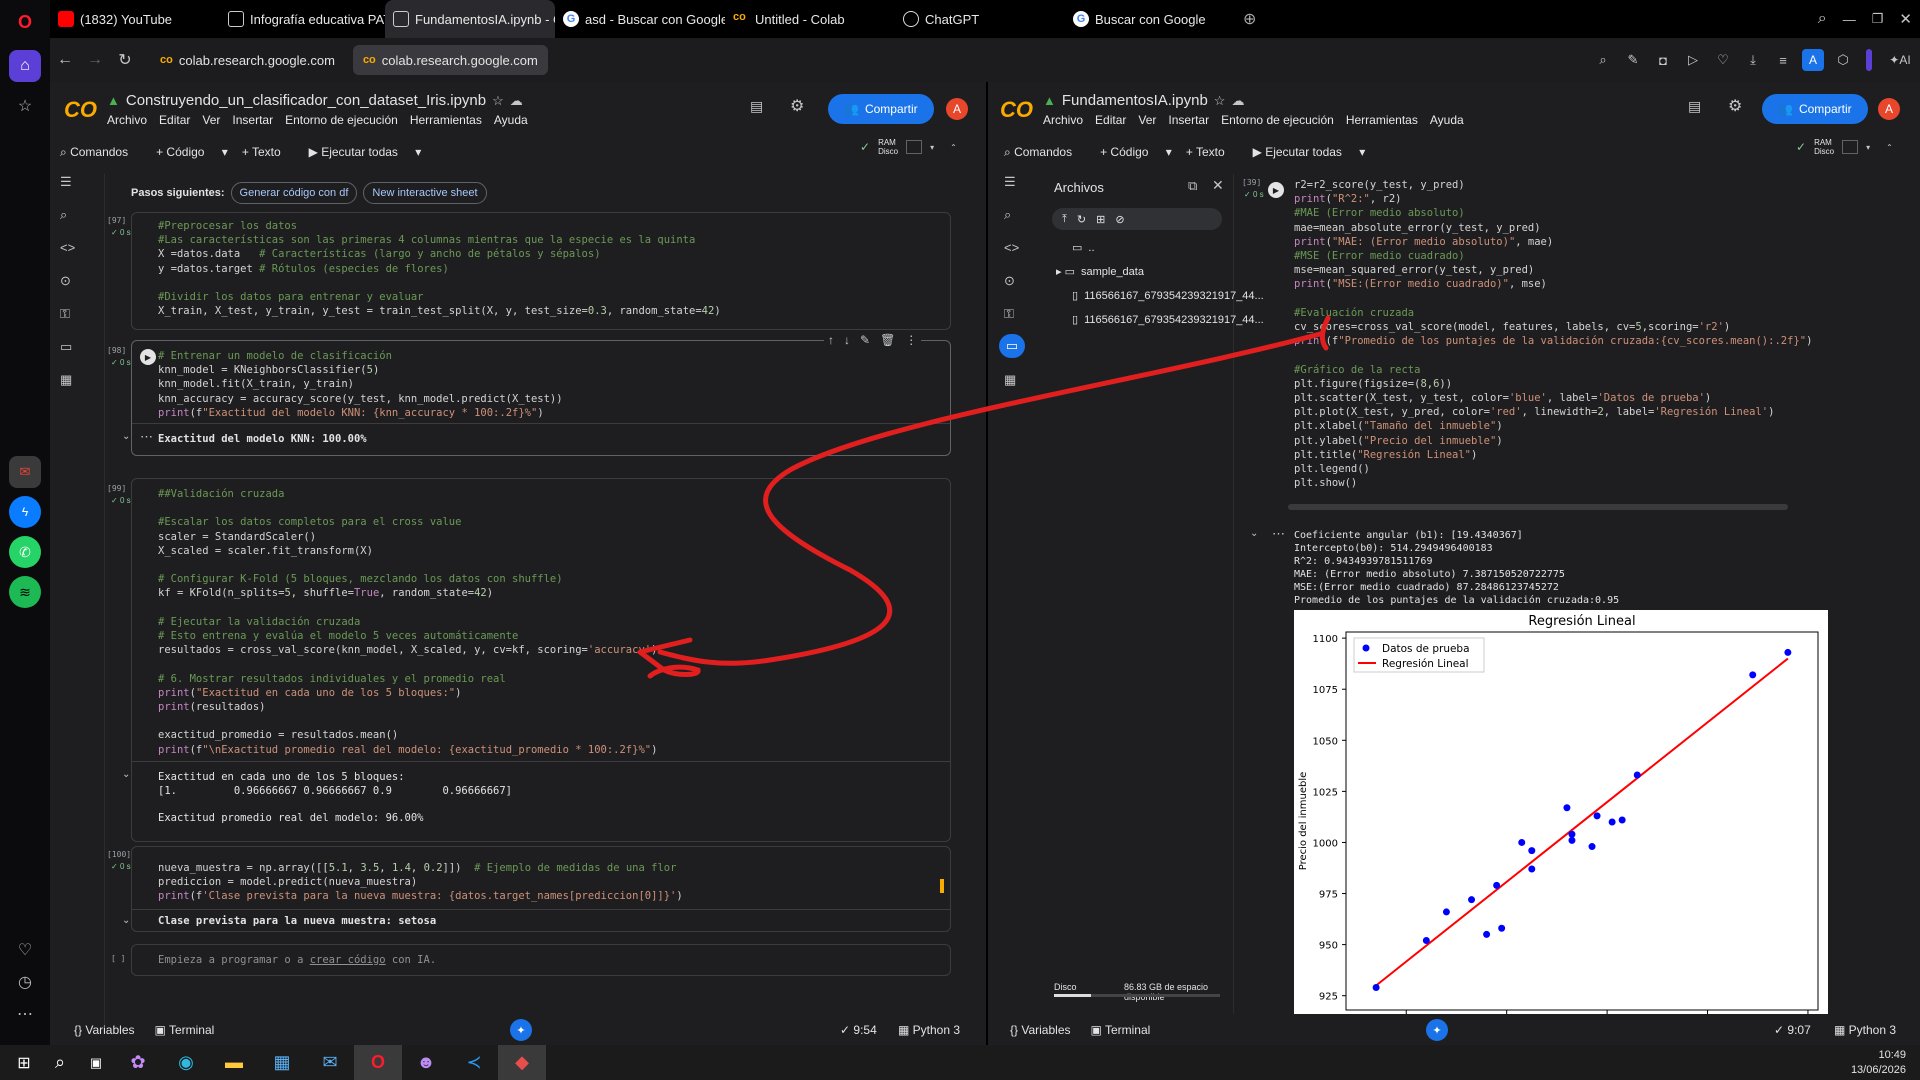 This screenshot has height=1080, width=1920. I want to click on annotation-arrow-line, so click(990, 498).